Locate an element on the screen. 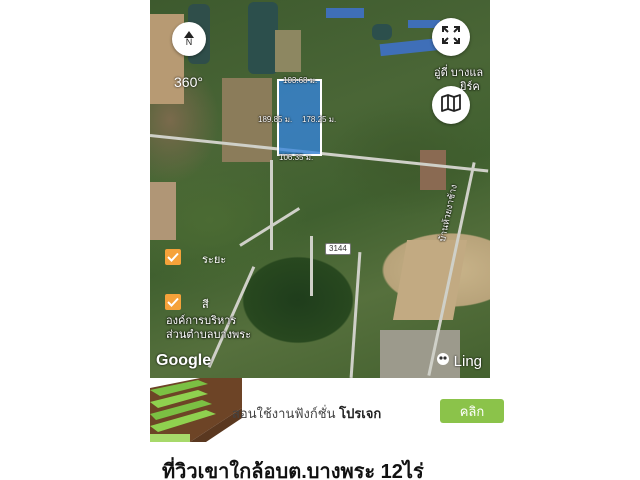 This screenshot has height=480, width=640. compass-button: N is located at coordinates (189, 39).